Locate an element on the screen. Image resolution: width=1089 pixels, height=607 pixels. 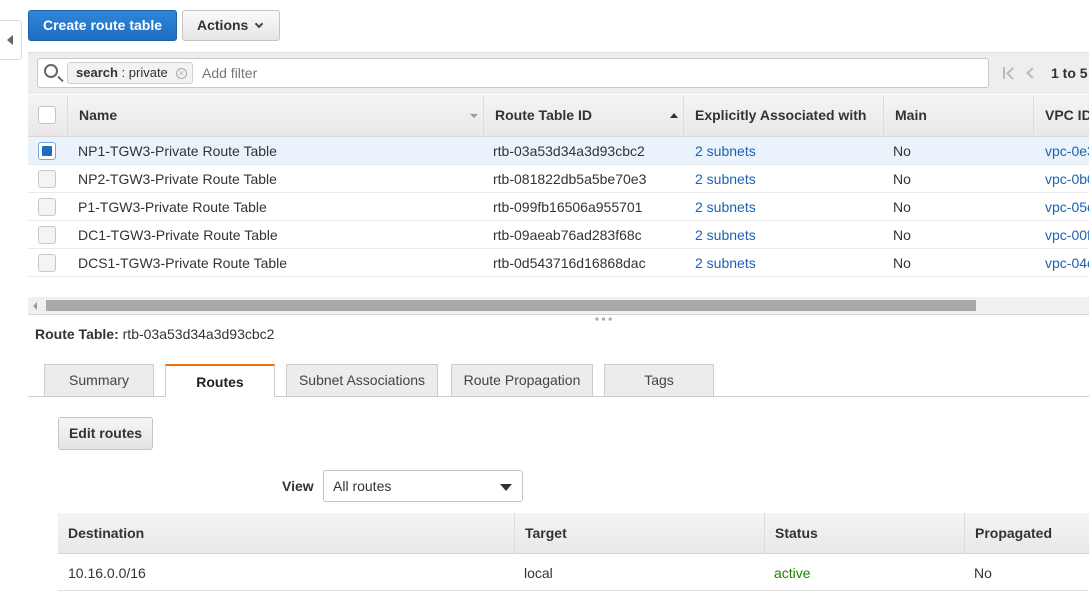
tab-summary: Summary is located at coordinates (99, 380).